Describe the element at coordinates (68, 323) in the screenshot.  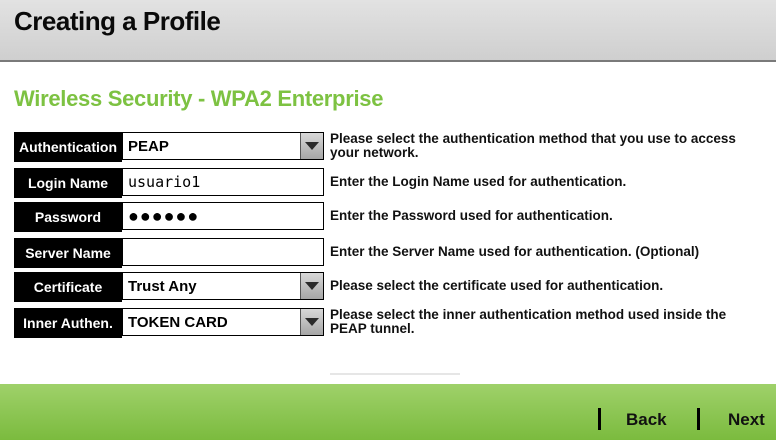
I see `inner-authentication-label: Inner Authen.` at that location.